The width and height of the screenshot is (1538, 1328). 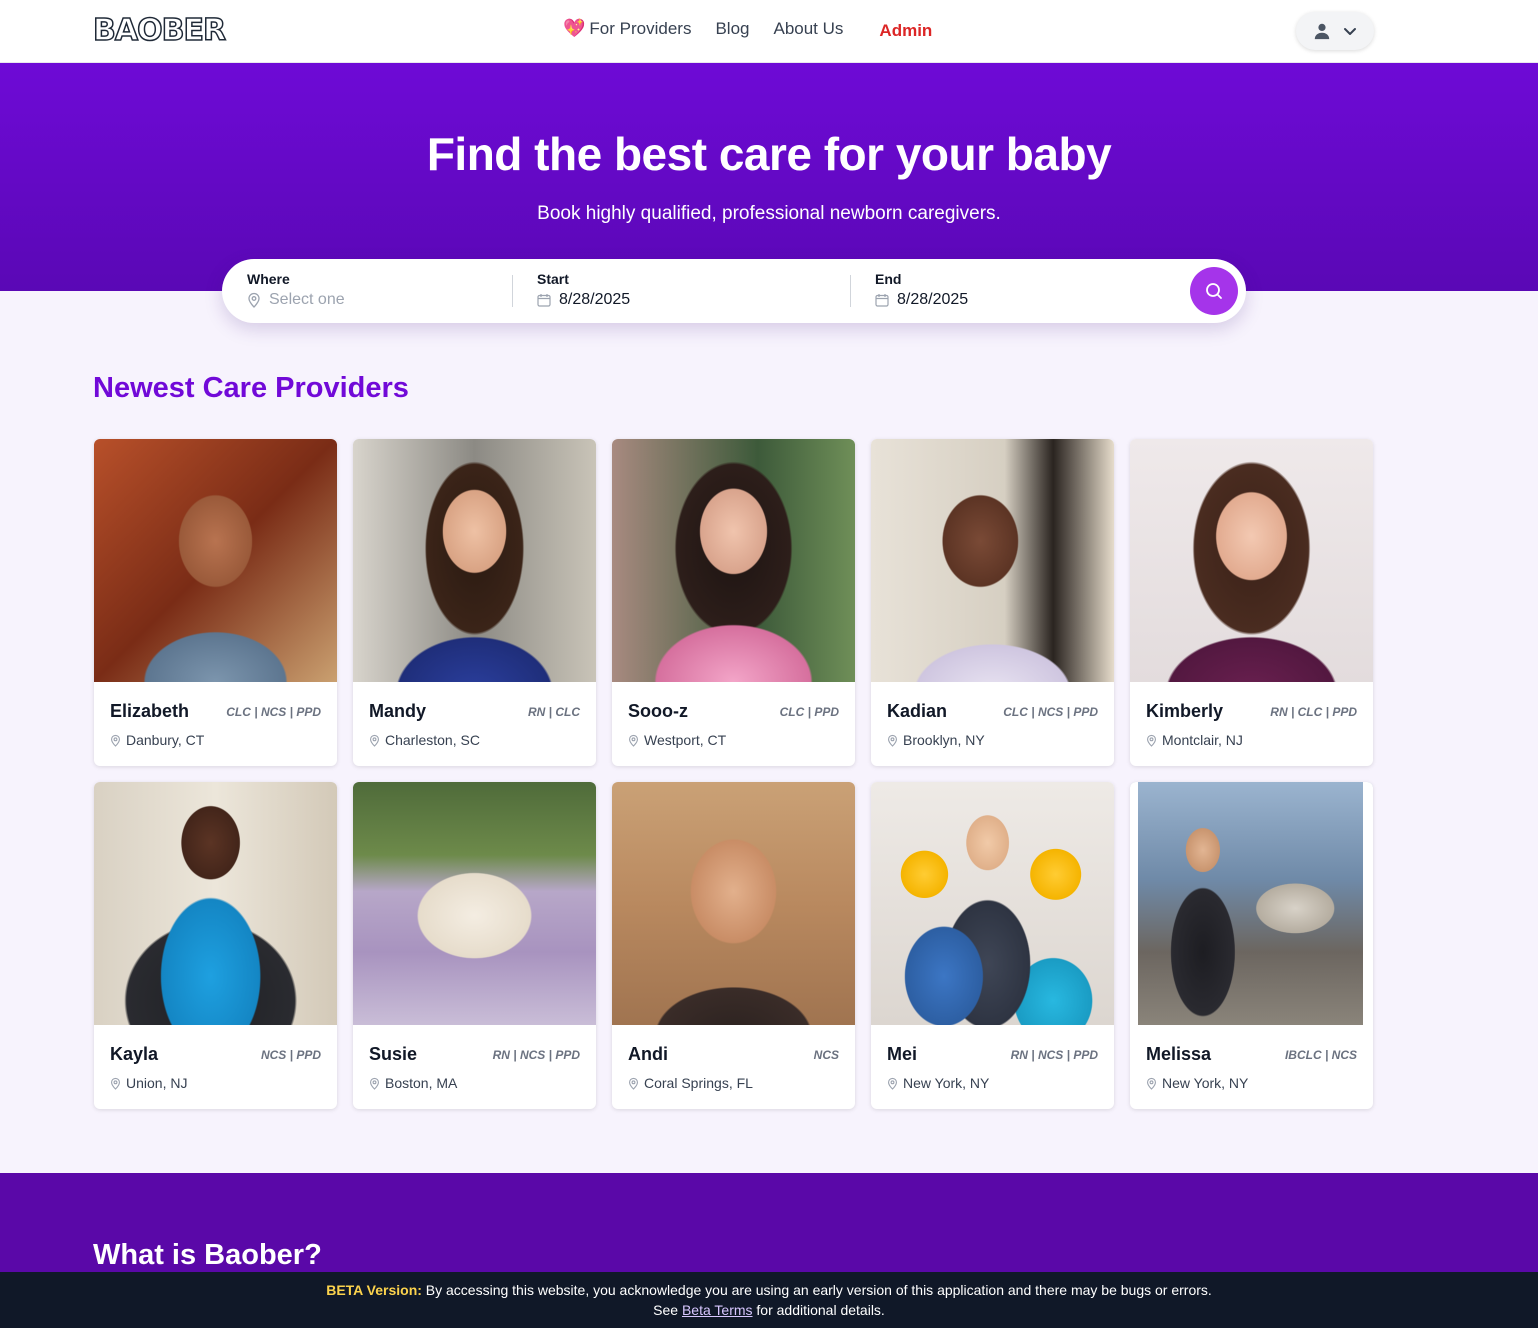 I want to click on provider-name: Kimberly, so click(x=1185, y=711).